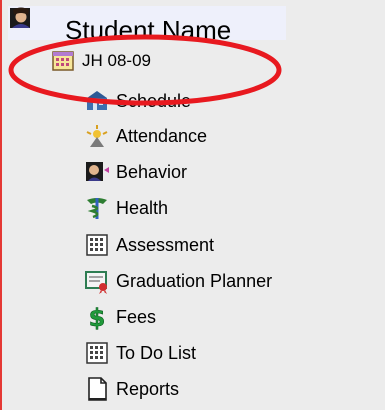  I want to click on tree-item-graduation-planner: Graduation Planner, so click(178, 281).